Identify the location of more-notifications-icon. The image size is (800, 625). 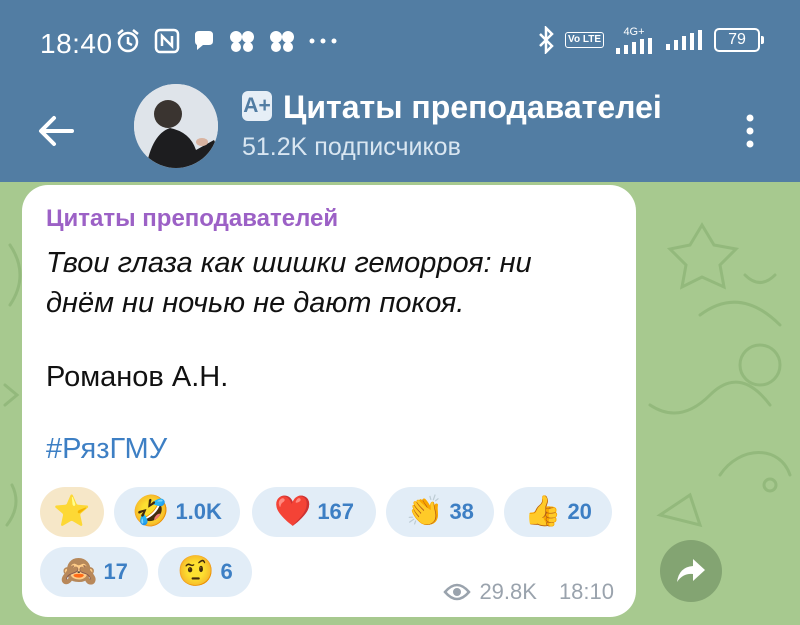
(323, 41).